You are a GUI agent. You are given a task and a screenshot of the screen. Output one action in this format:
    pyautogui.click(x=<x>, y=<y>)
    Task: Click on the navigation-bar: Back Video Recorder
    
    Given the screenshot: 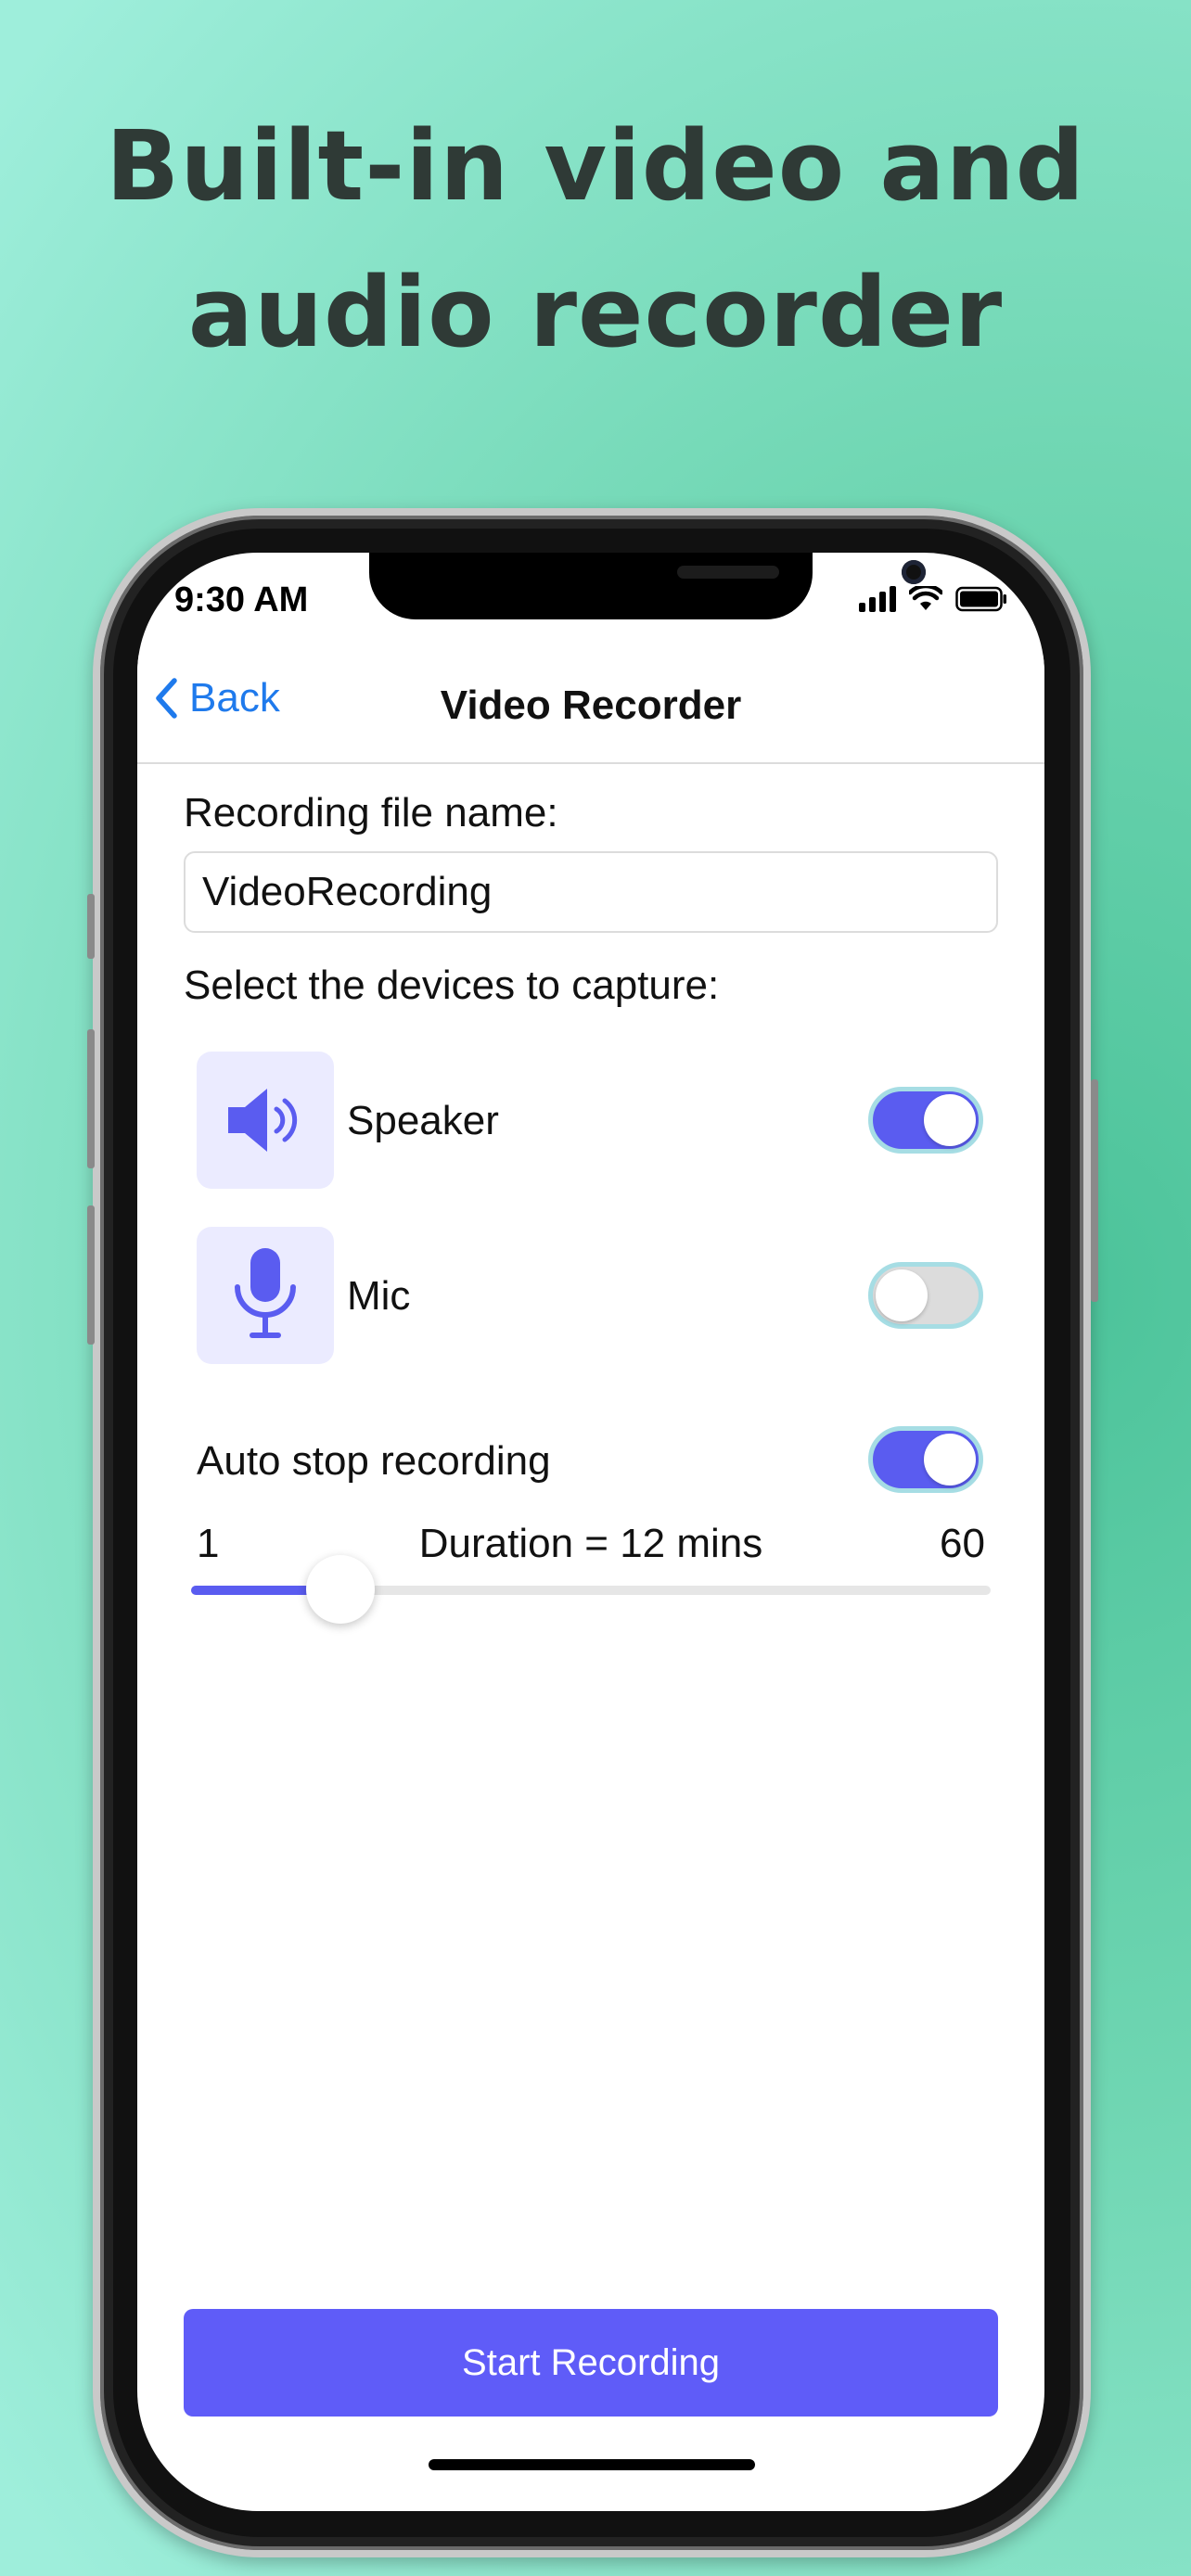 What is the action you would take?
    pyautogui.click(x=590, y=709)
    